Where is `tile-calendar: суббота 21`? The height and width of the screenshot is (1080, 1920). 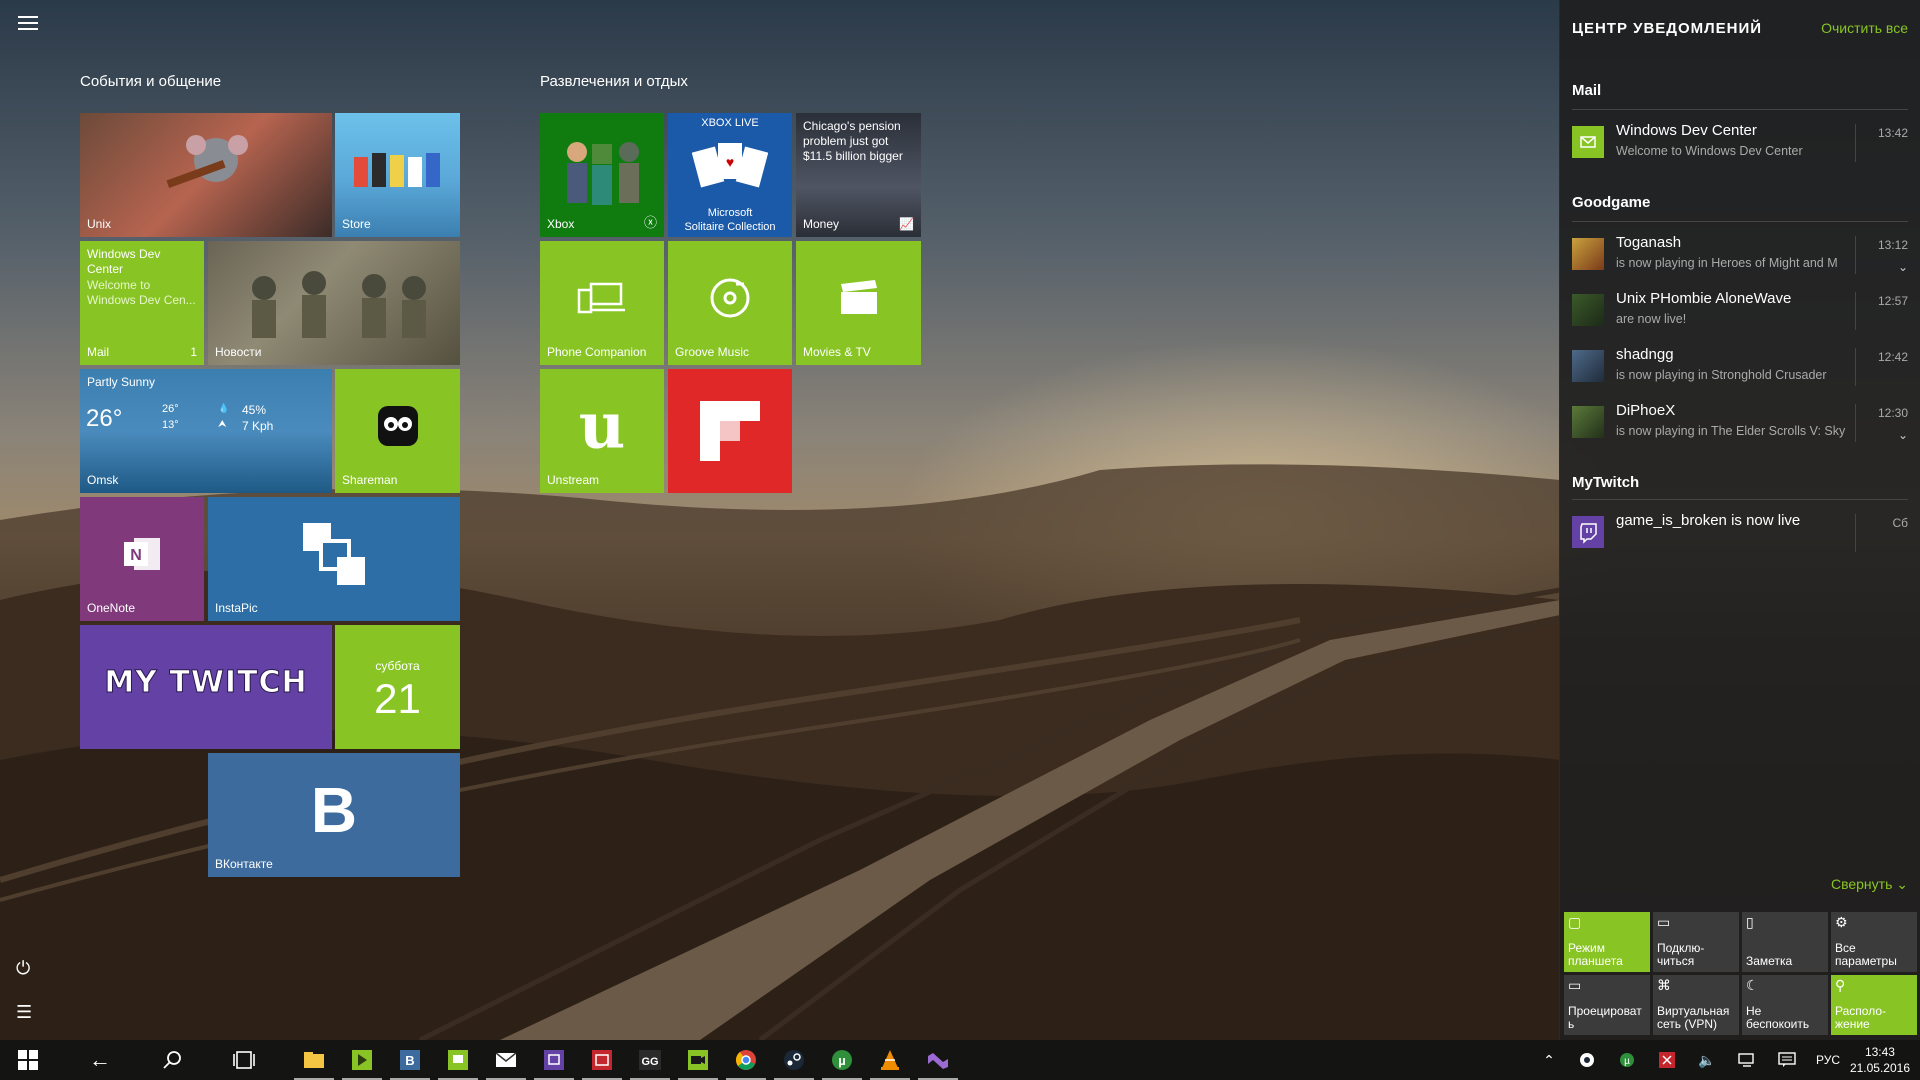 tile-calendar: суббота 21 is located at coordinates (397, 687).